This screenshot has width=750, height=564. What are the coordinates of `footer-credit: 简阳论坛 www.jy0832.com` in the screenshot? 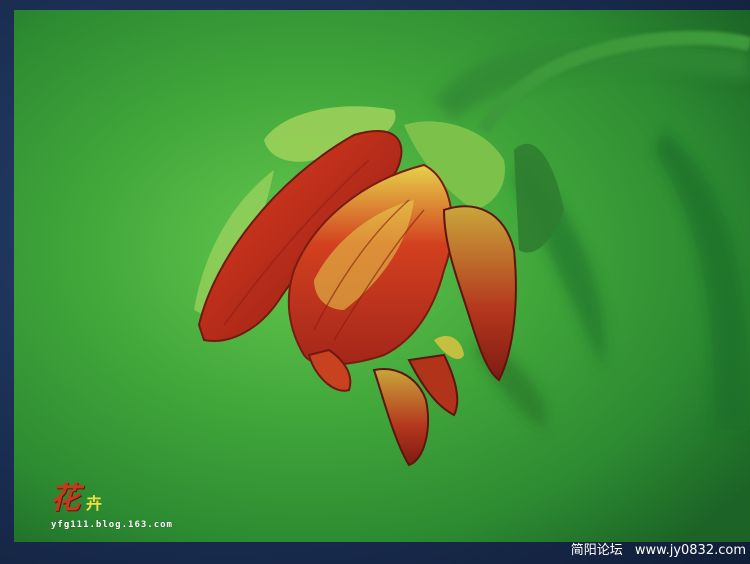 It's located at (658, 552).